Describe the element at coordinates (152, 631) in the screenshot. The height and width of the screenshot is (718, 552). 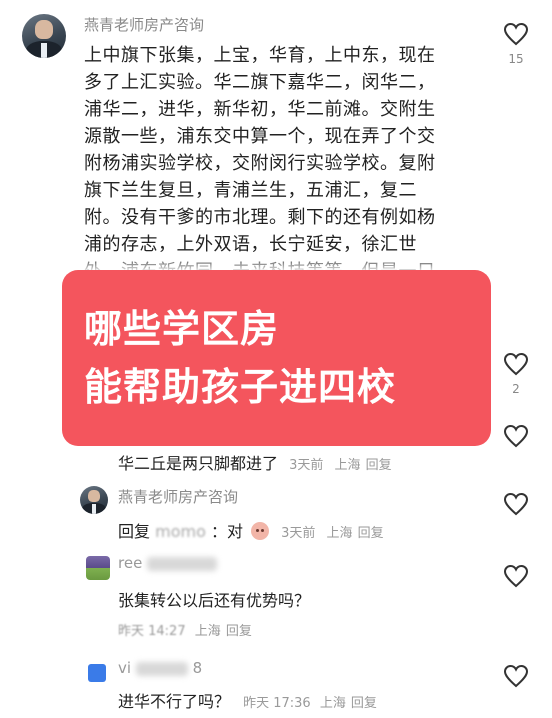
I see `reply-time: 昨天 14:27` at that location.